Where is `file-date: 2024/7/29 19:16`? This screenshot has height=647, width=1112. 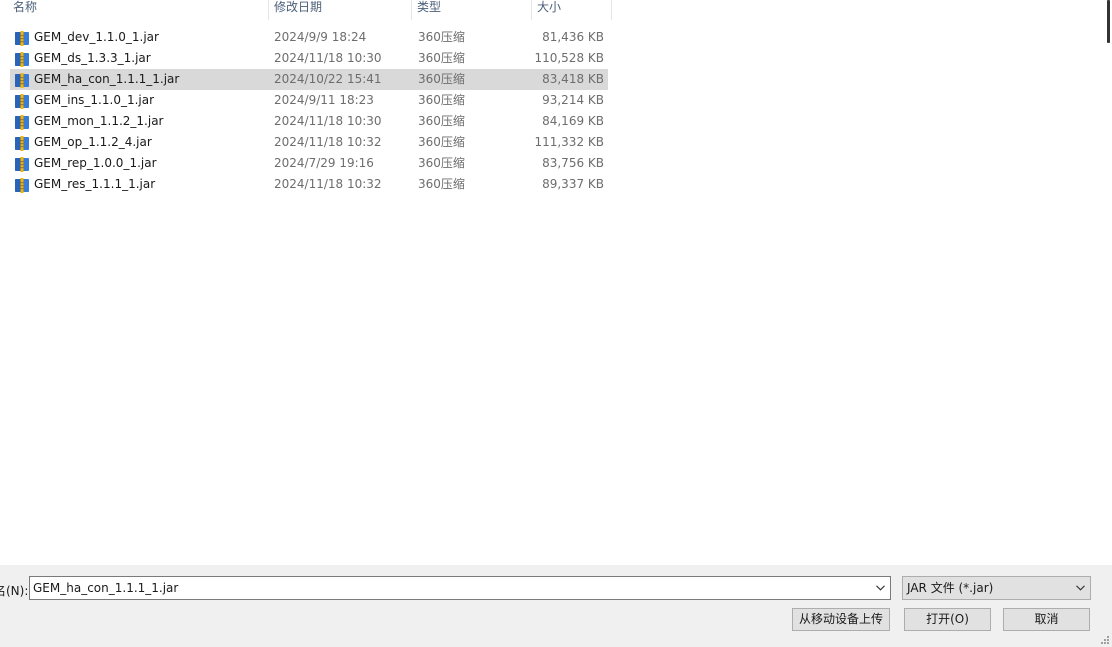 file-date: 2024/7/29 19:16 is located at coordinates (324, 163).